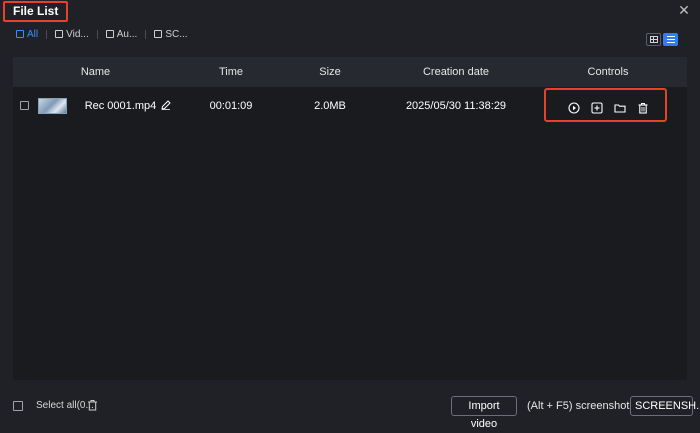  I want to click on title-bar: File List ✕, so click(350, 11).